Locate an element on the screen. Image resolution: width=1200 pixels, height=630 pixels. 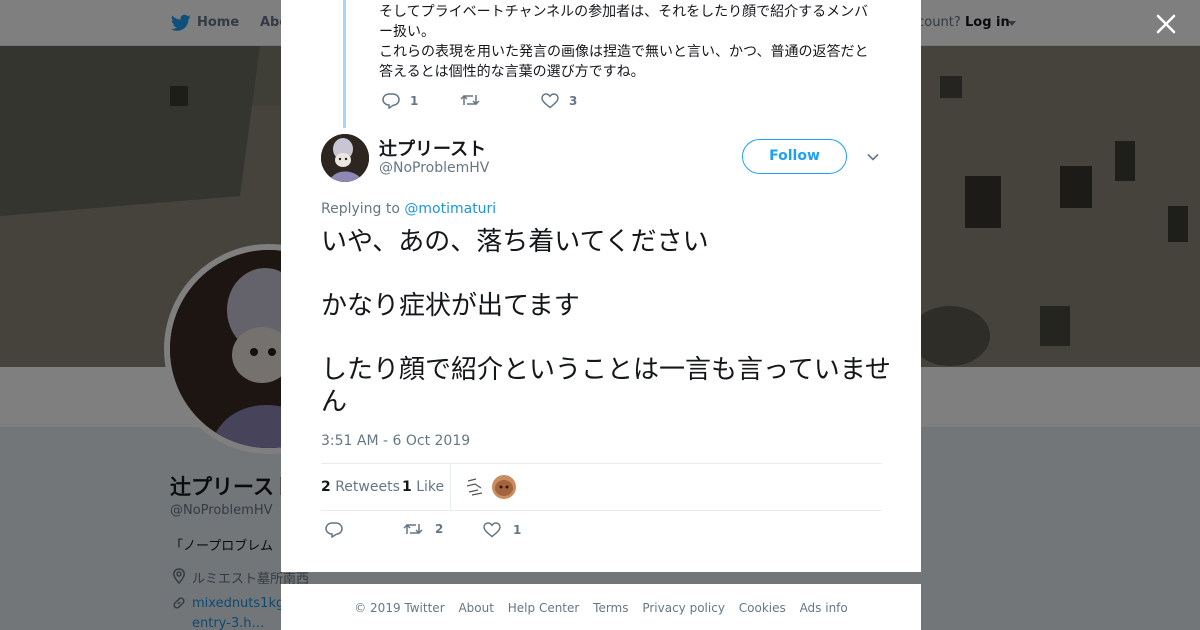
author-handle: @NoProblemHV is located at coordinates (434, 168).